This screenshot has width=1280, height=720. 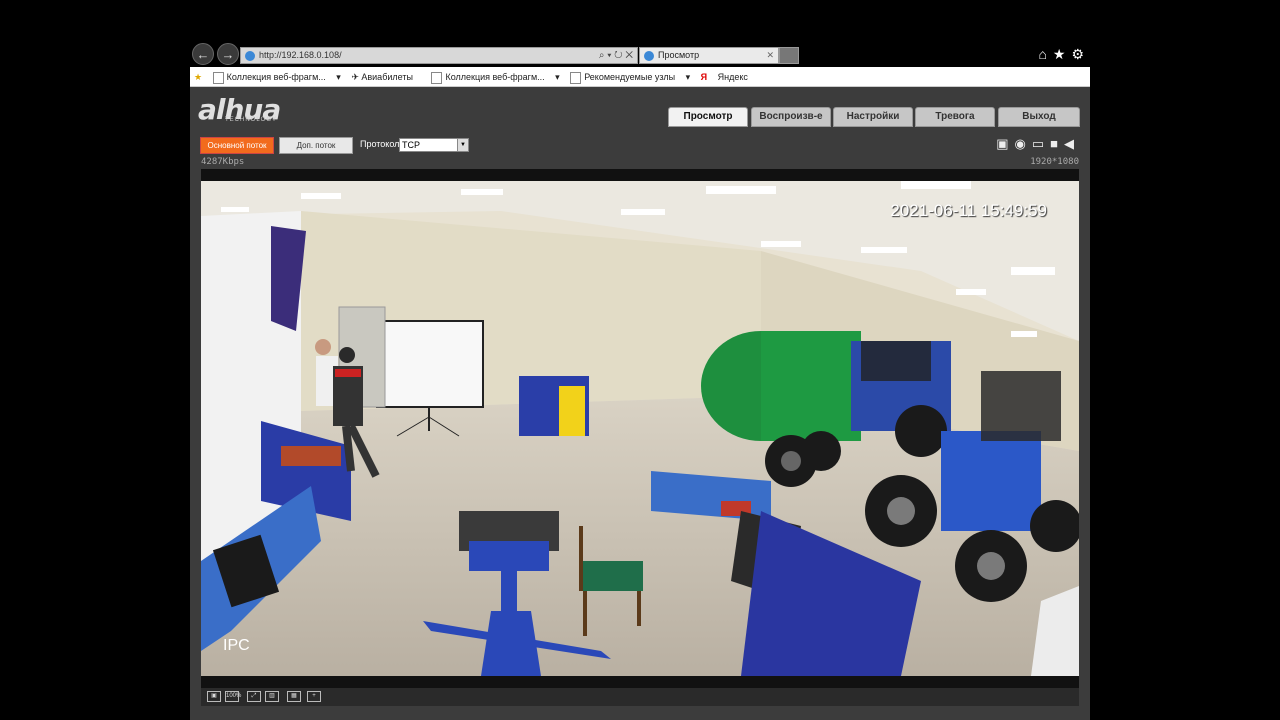 What do you see at coordinates (233, 696) in the screenshot?
I see `zoom-100-icon: 100%` at bounding box center [233, 696].